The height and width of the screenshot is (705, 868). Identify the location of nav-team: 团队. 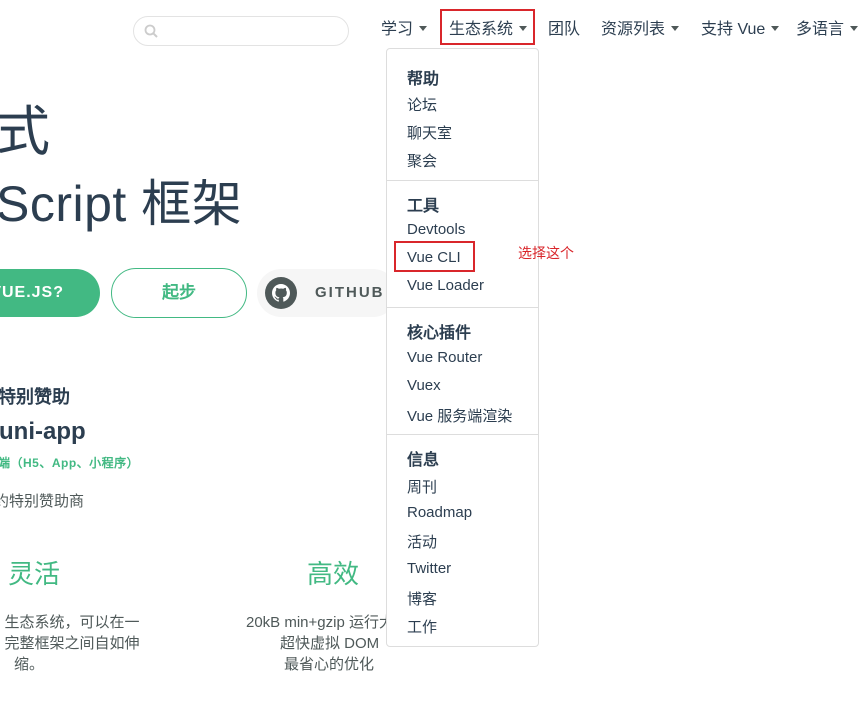
(564, 30).